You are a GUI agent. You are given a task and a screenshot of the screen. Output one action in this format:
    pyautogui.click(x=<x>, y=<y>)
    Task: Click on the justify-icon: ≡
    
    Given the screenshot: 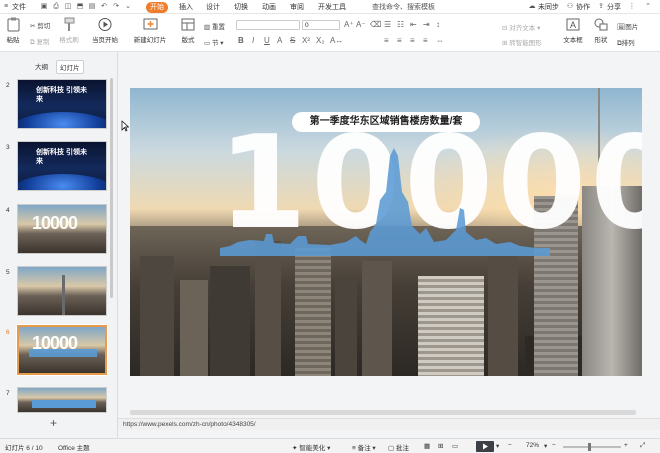 What is the action you would take?
    pyautogui.click(x=425, y=41)
    